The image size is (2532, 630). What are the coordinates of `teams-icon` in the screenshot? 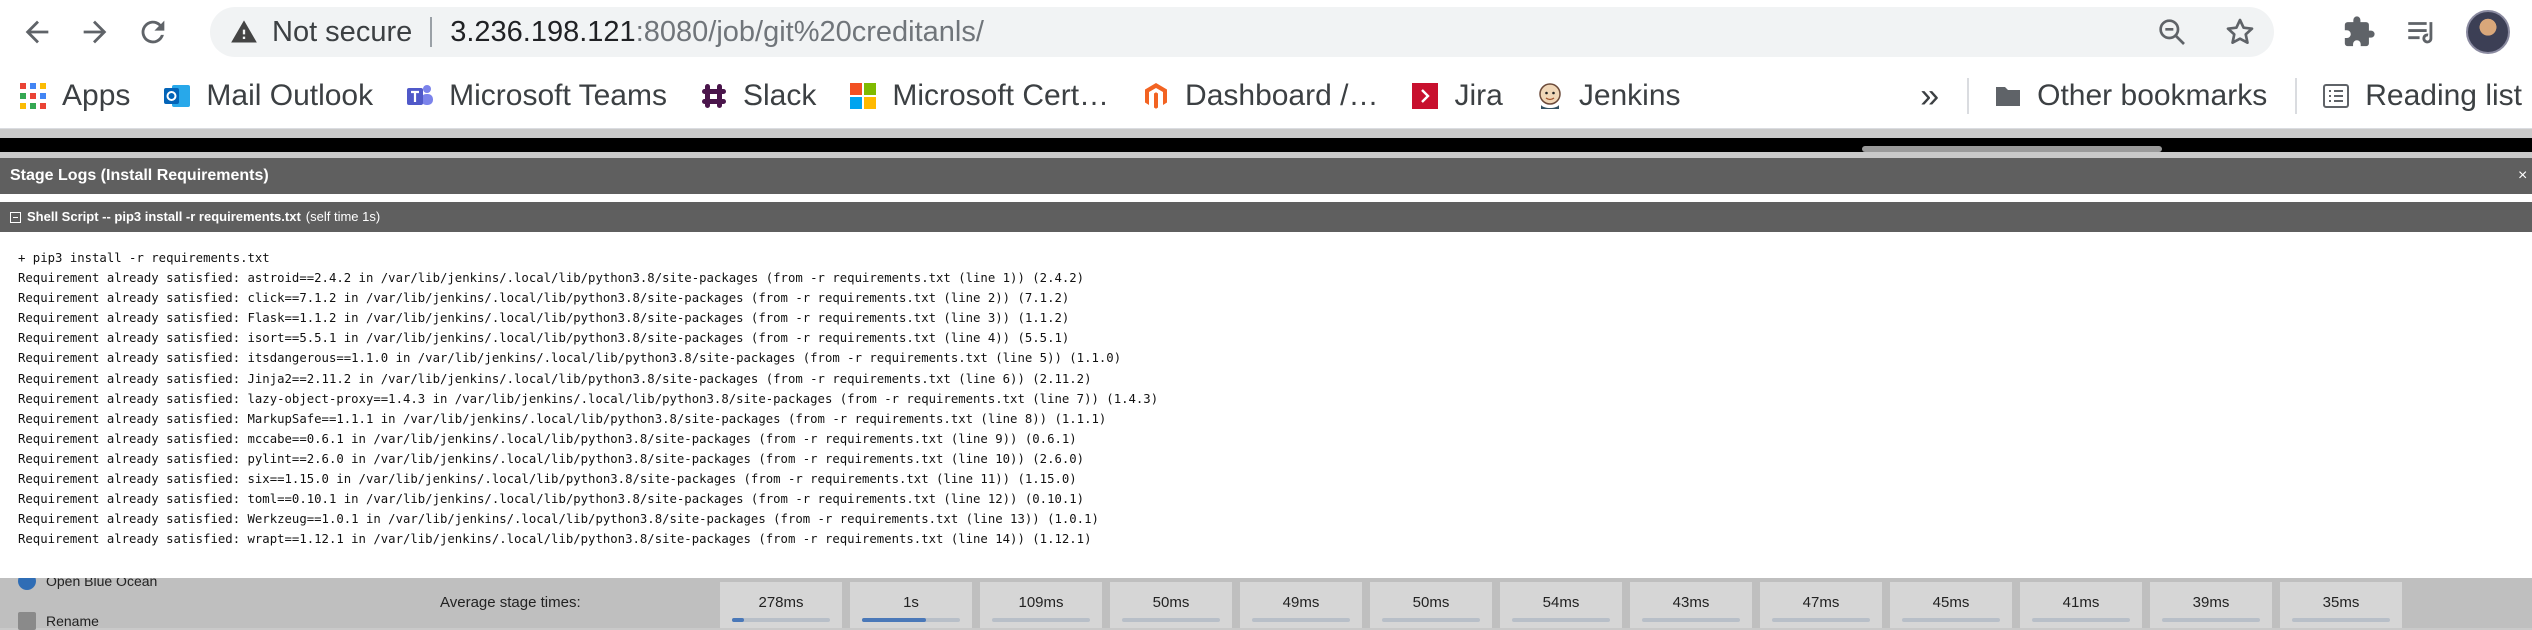 It's located at (420, 95).